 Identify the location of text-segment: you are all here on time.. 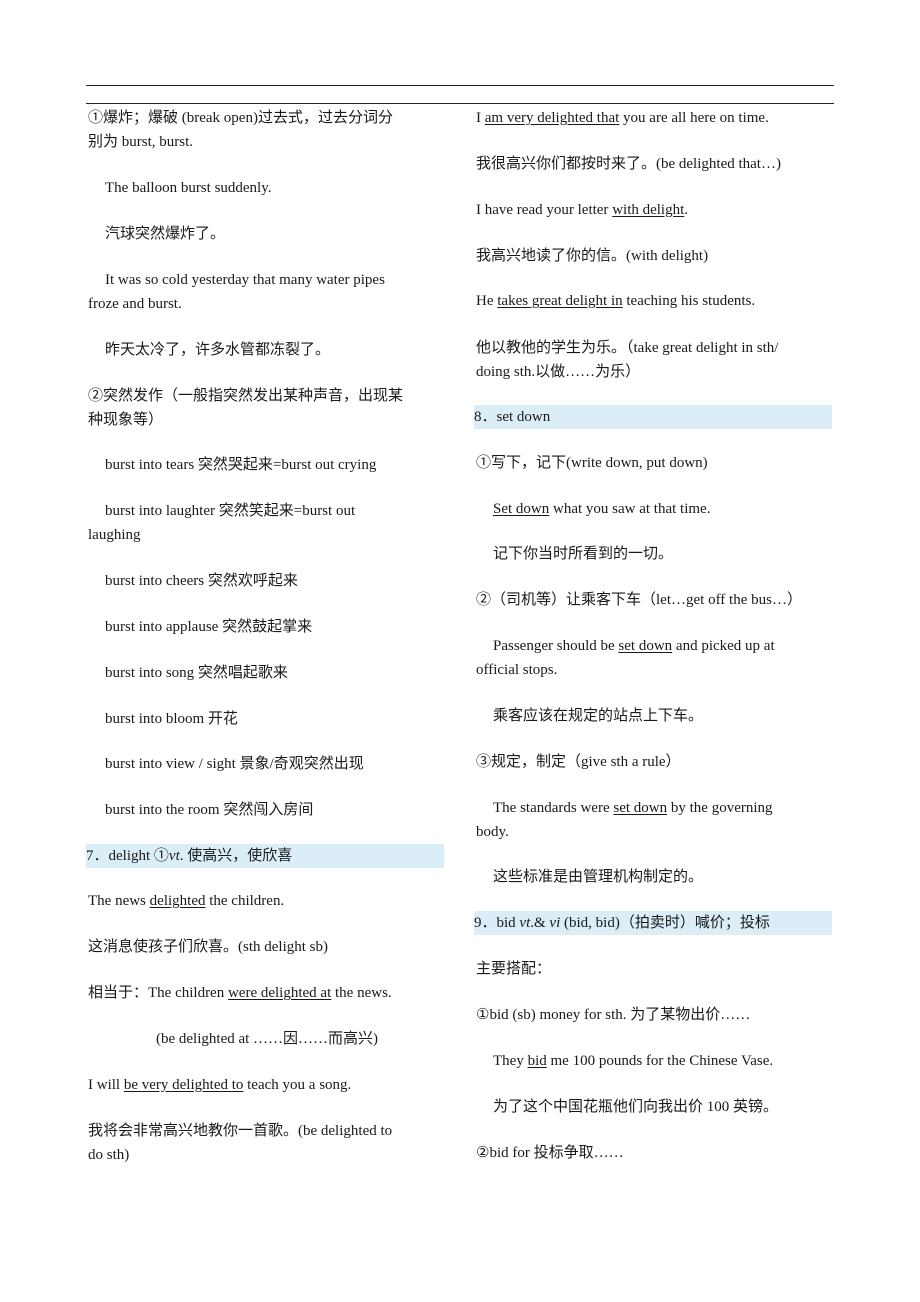
(694, 118).